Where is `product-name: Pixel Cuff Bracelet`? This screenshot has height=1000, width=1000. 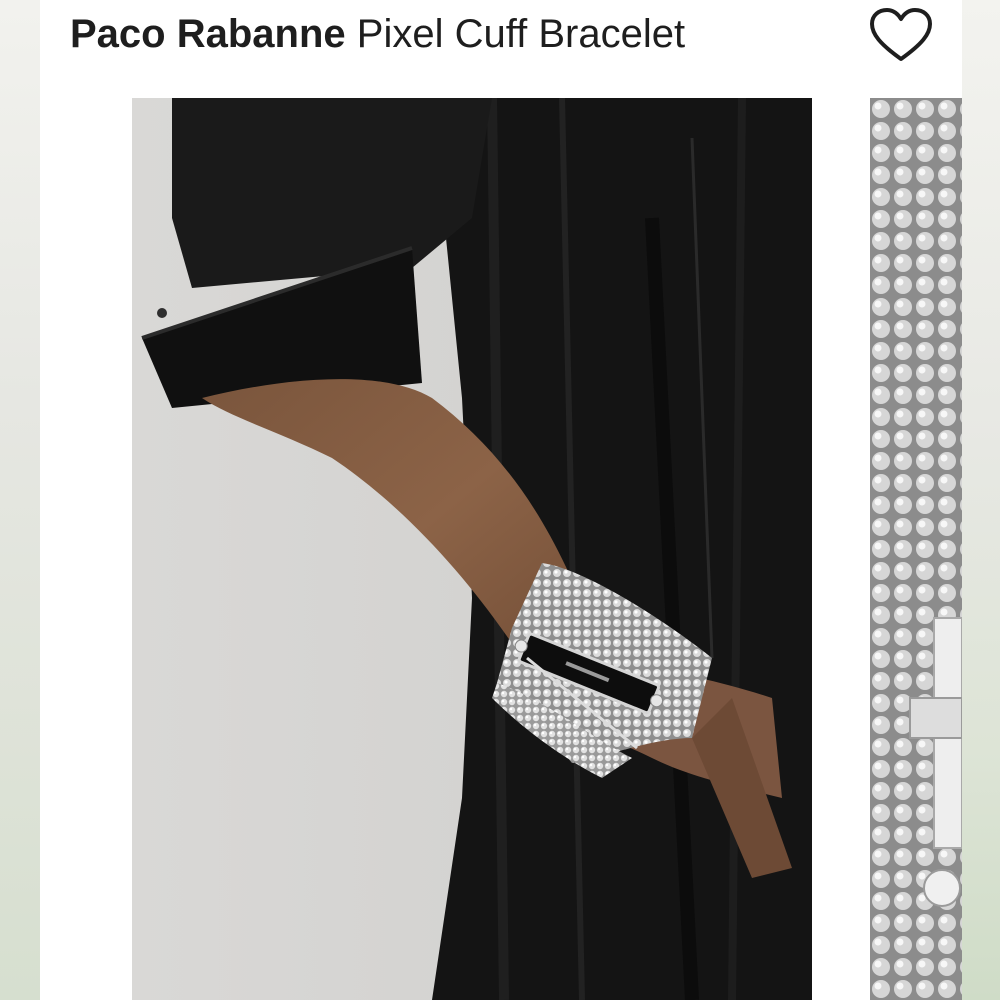 product-name: Pixel Cuff Bracelet is located at coordinates (521, 34).